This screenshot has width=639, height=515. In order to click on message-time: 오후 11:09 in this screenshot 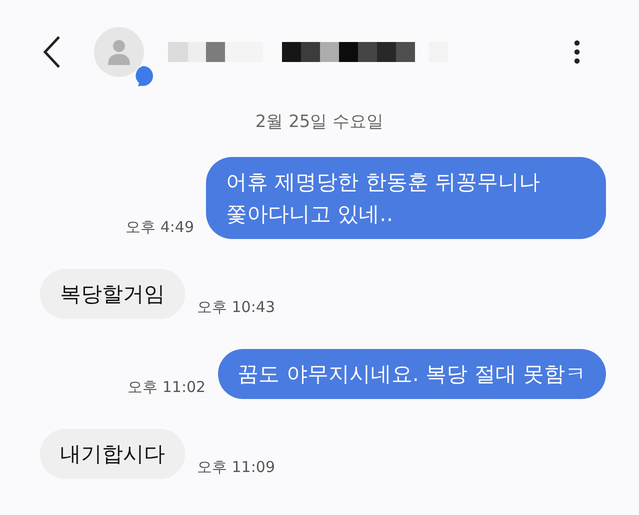, I will do `click(236, 467)`.